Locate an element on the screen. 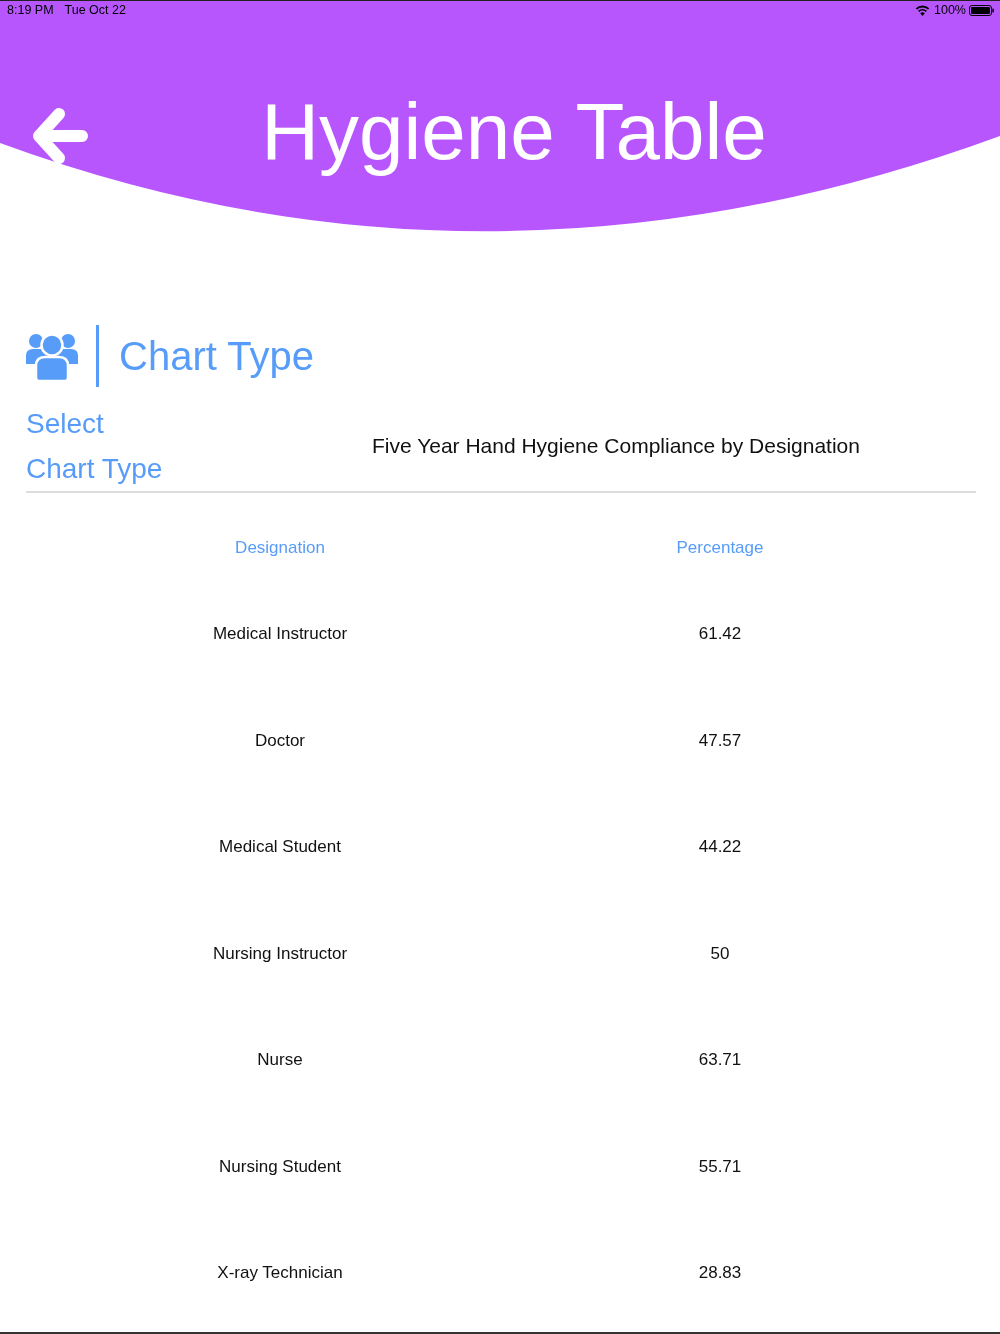  table-cell: 47.57 is located at coordinates (720, 740).